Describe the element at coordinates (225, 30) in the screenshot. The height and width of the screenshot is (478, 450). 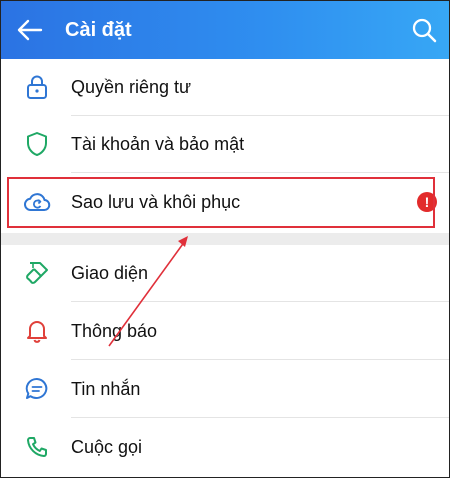
I see `app-bar: Cài đặt` at that location.